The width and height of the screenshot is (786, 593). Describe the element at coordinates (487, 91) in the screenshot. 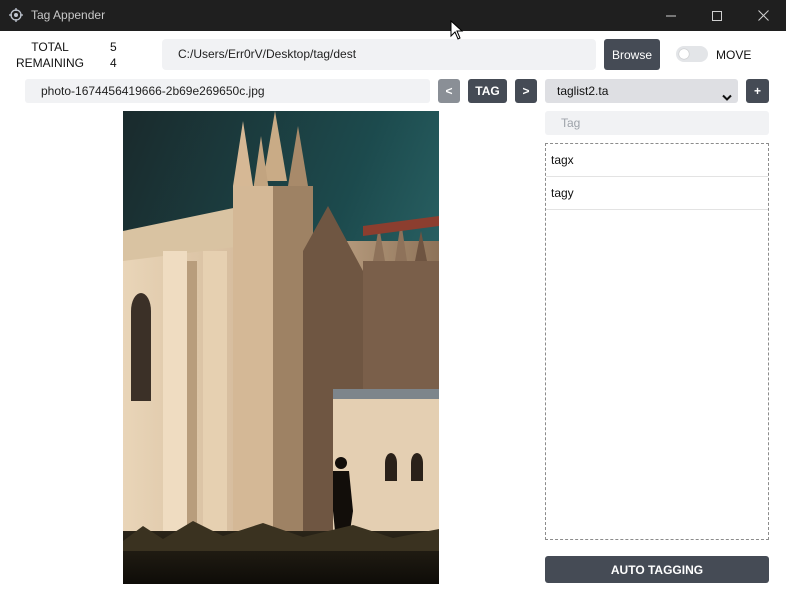

I see `tag-button: TAG` at that location.